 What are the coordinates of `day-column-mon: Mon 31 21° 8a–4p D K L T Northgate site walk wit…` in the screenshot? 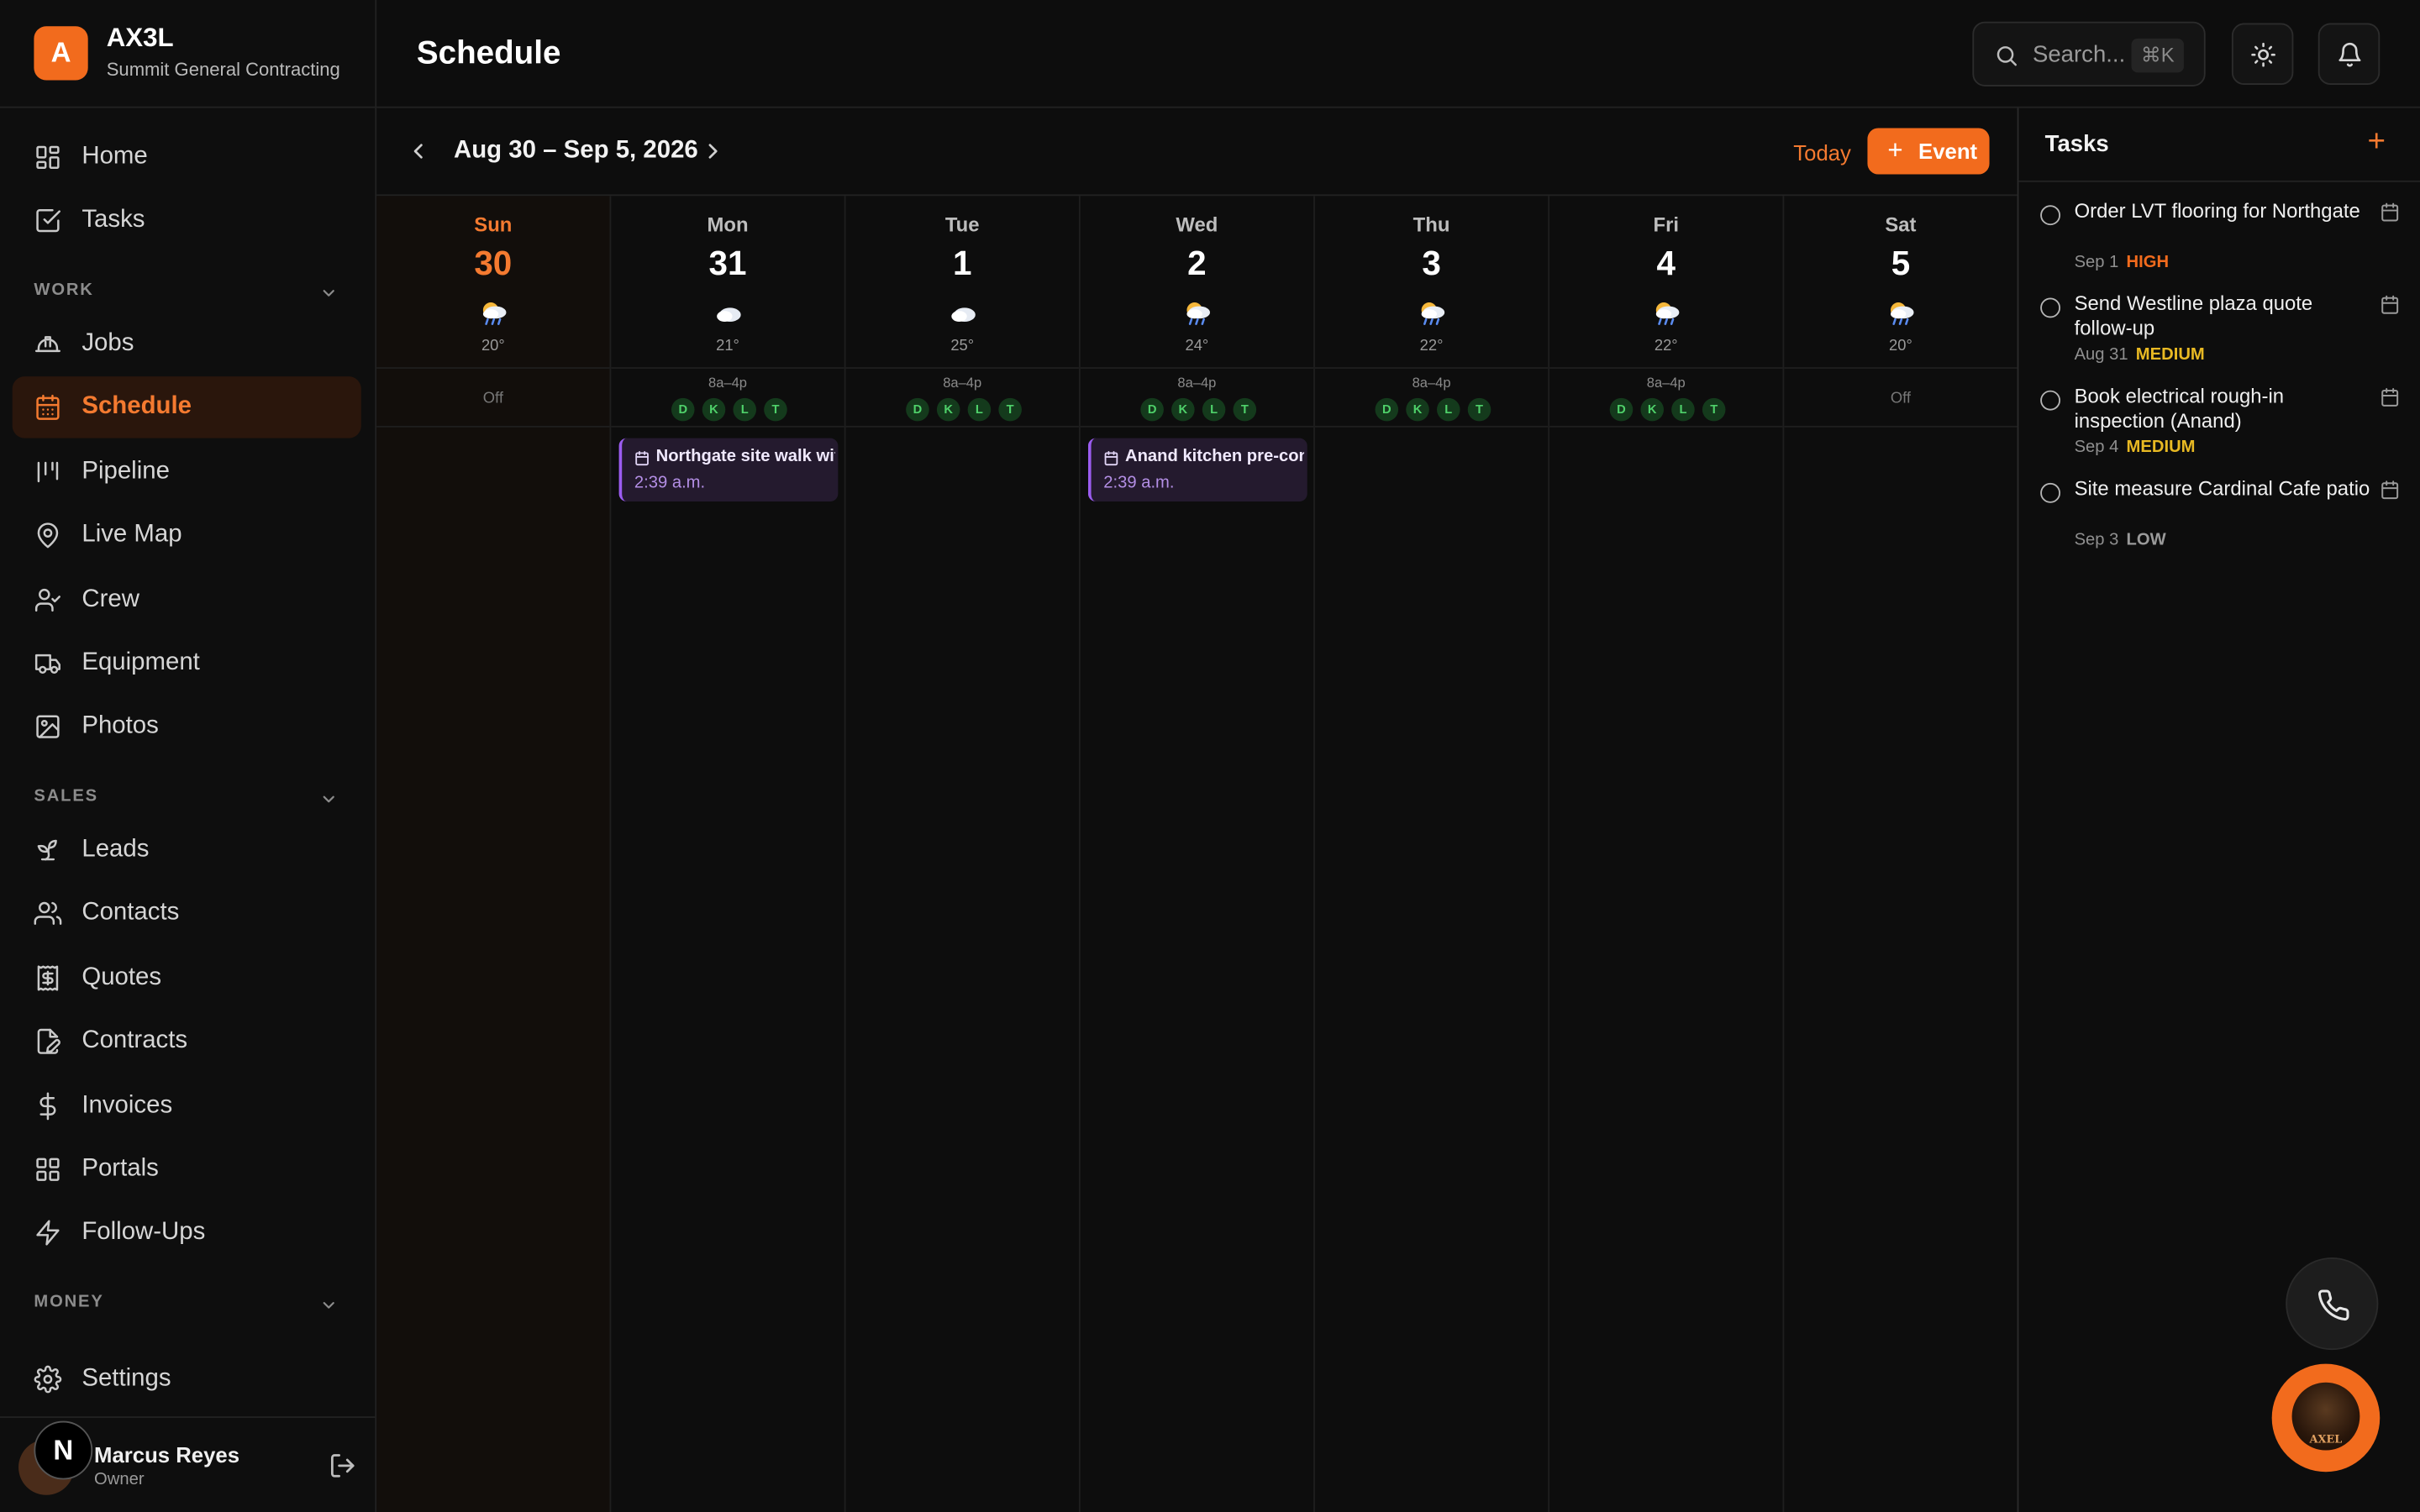 It's located at (728, 854).